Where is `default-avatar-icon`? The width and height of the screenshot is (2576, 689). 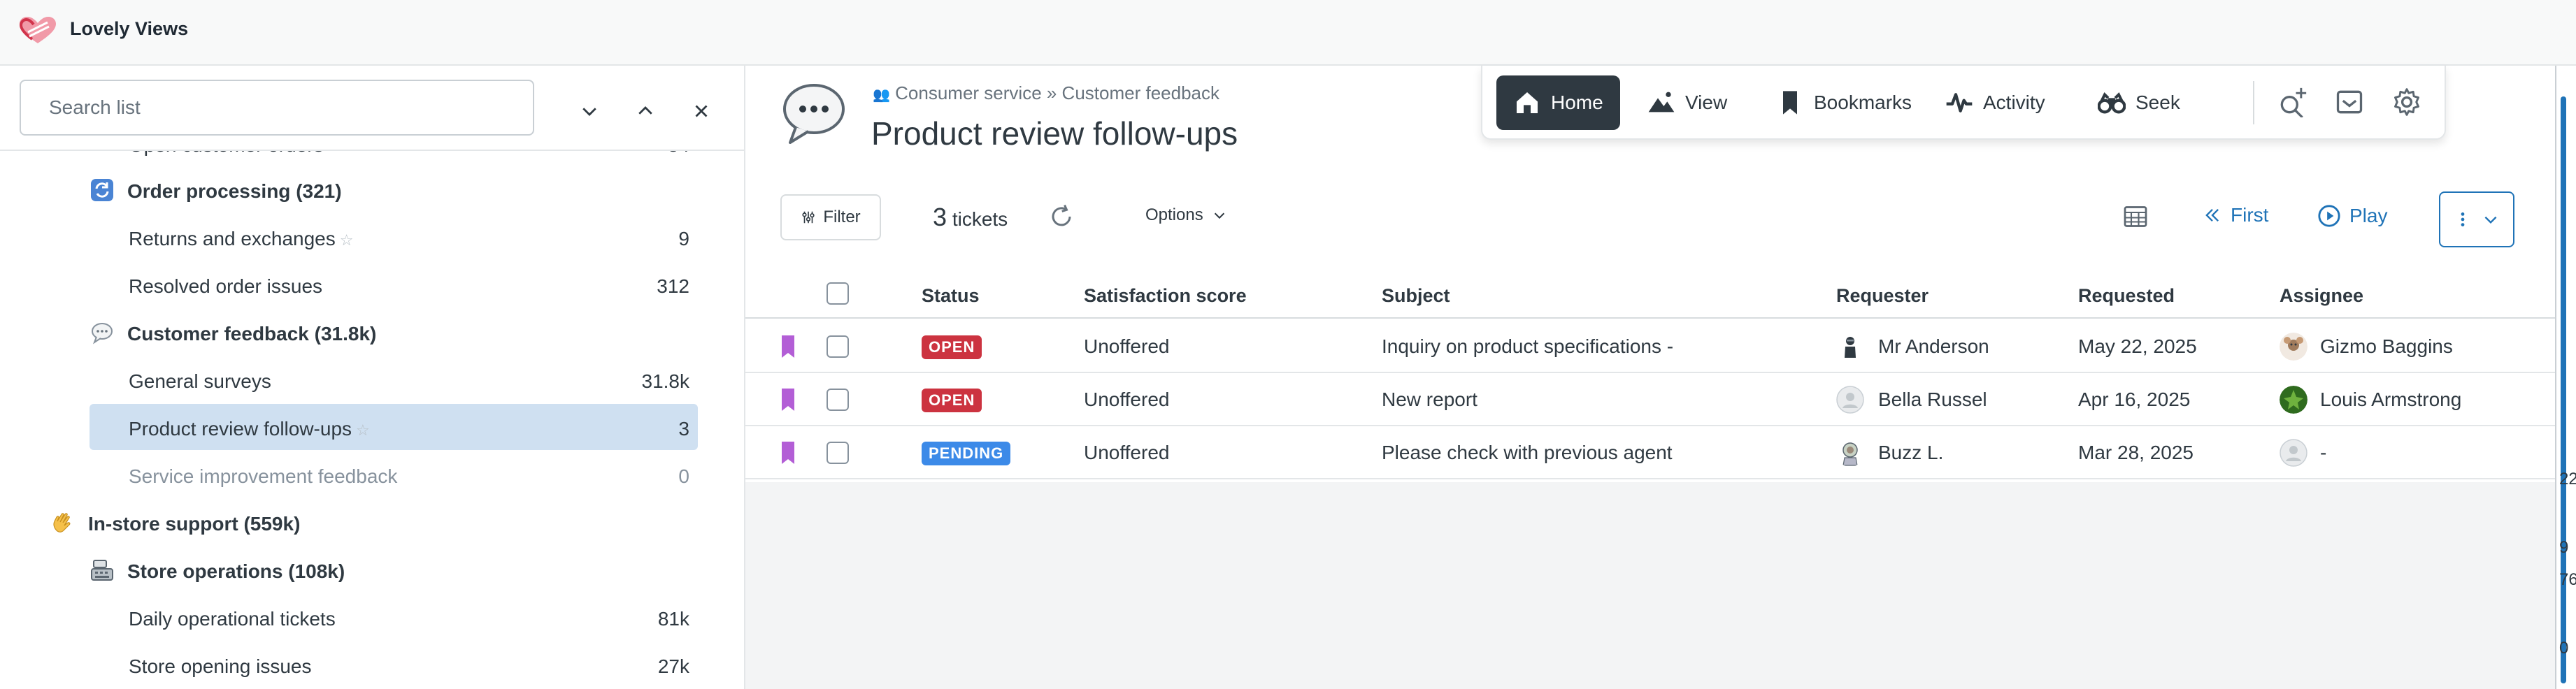
default-avatar-icon is located at coordinates (1850, 400).